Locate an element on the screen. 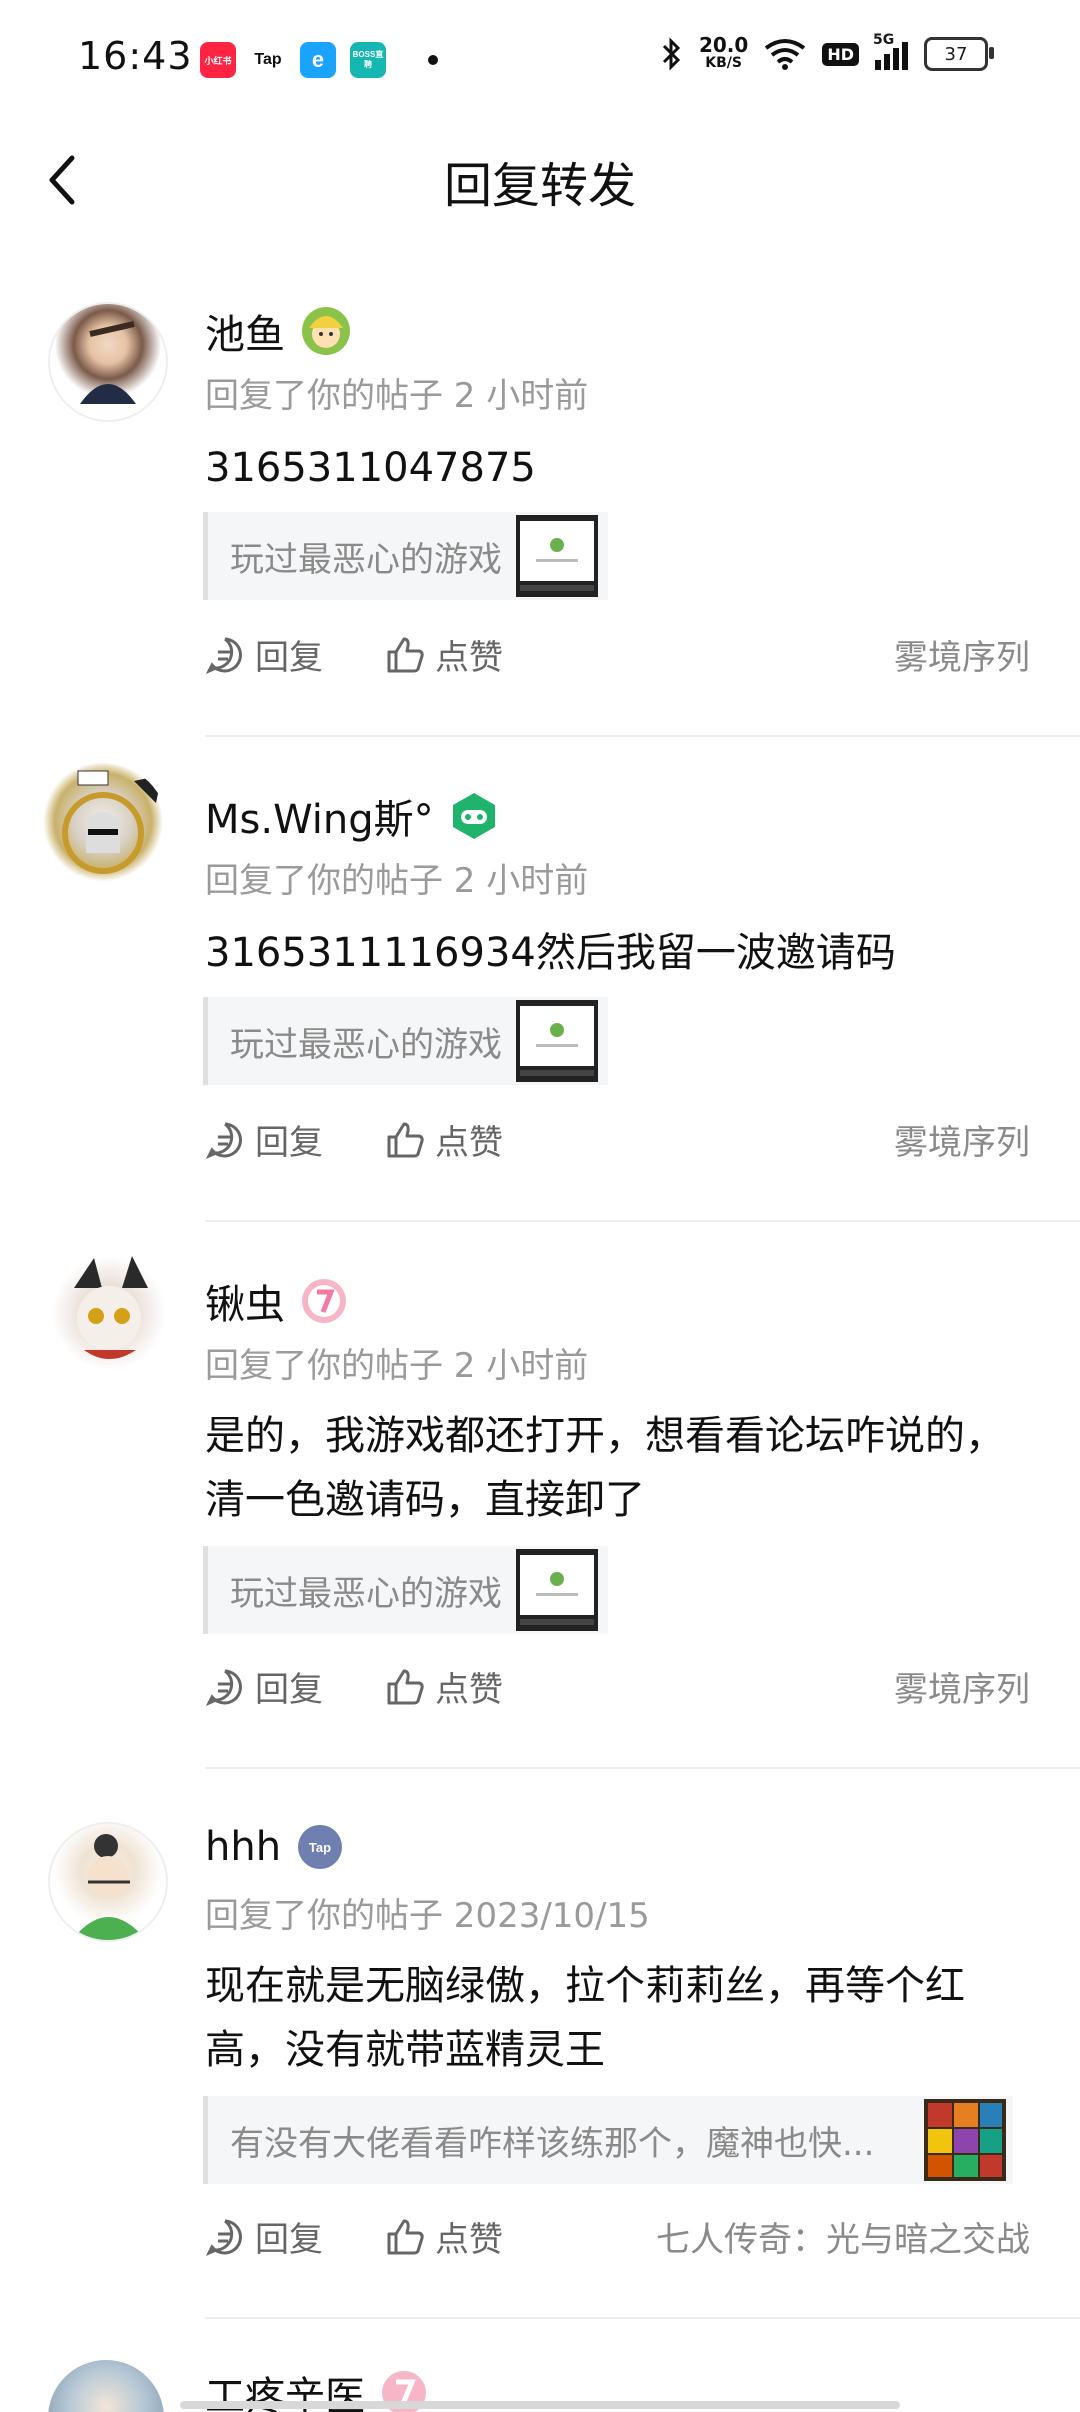  net-speed: 20.0 KB/S is located at coordinates (723, 53).